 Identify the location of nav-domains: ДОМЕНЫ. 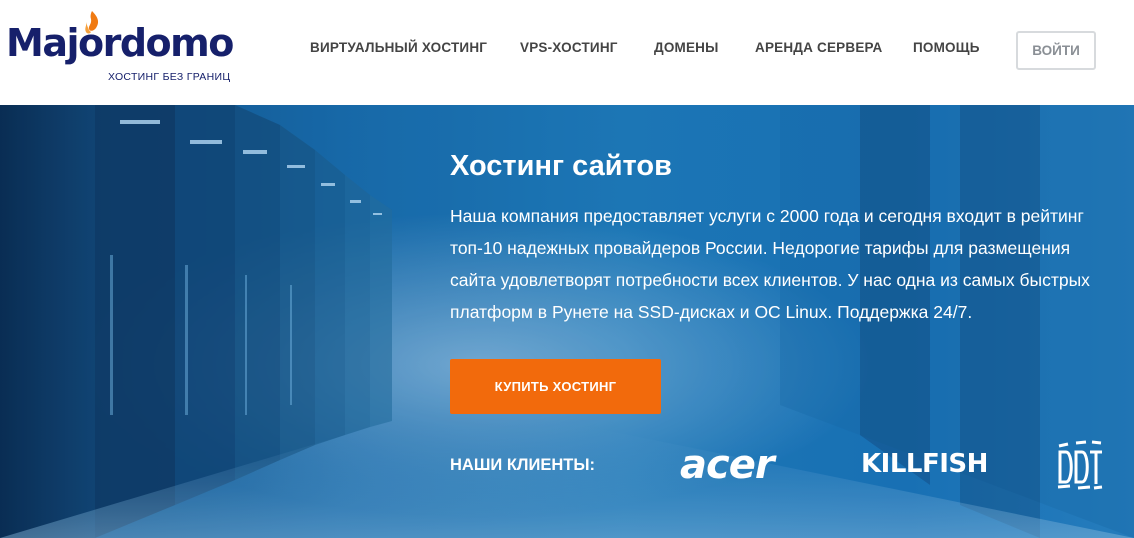
(686, 47).